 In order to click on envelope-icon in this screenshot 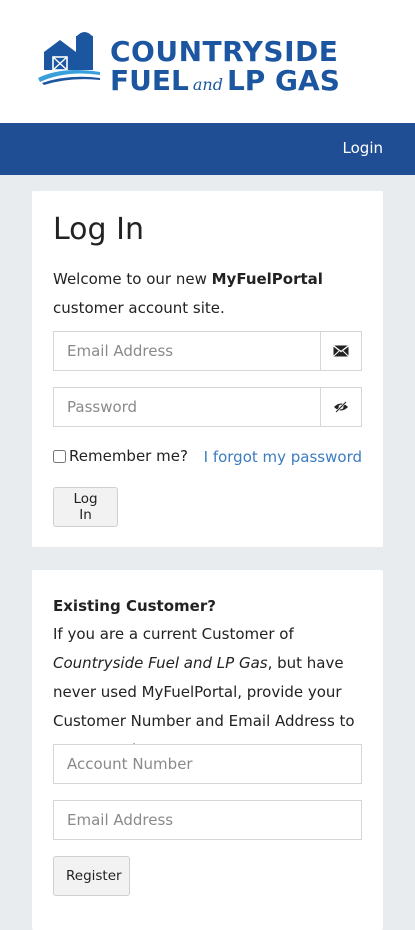, I will do `click(341, 351)`.